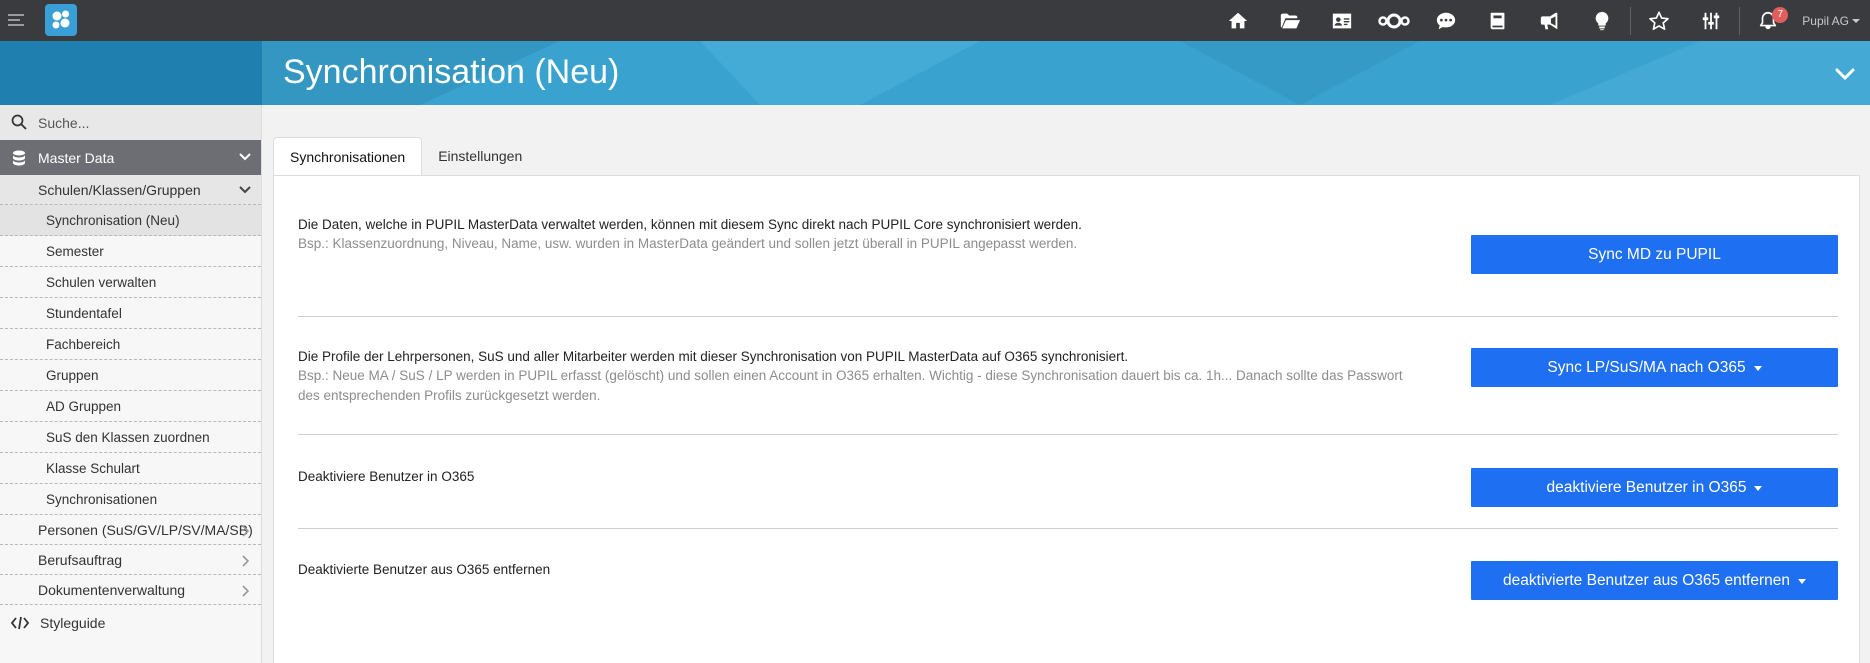 The height and width of the screenshot is (663, 1870). I want to click on sidebar-group-dokumentenverwaltung: Dokumentenverwaltung, so click(130, 590).